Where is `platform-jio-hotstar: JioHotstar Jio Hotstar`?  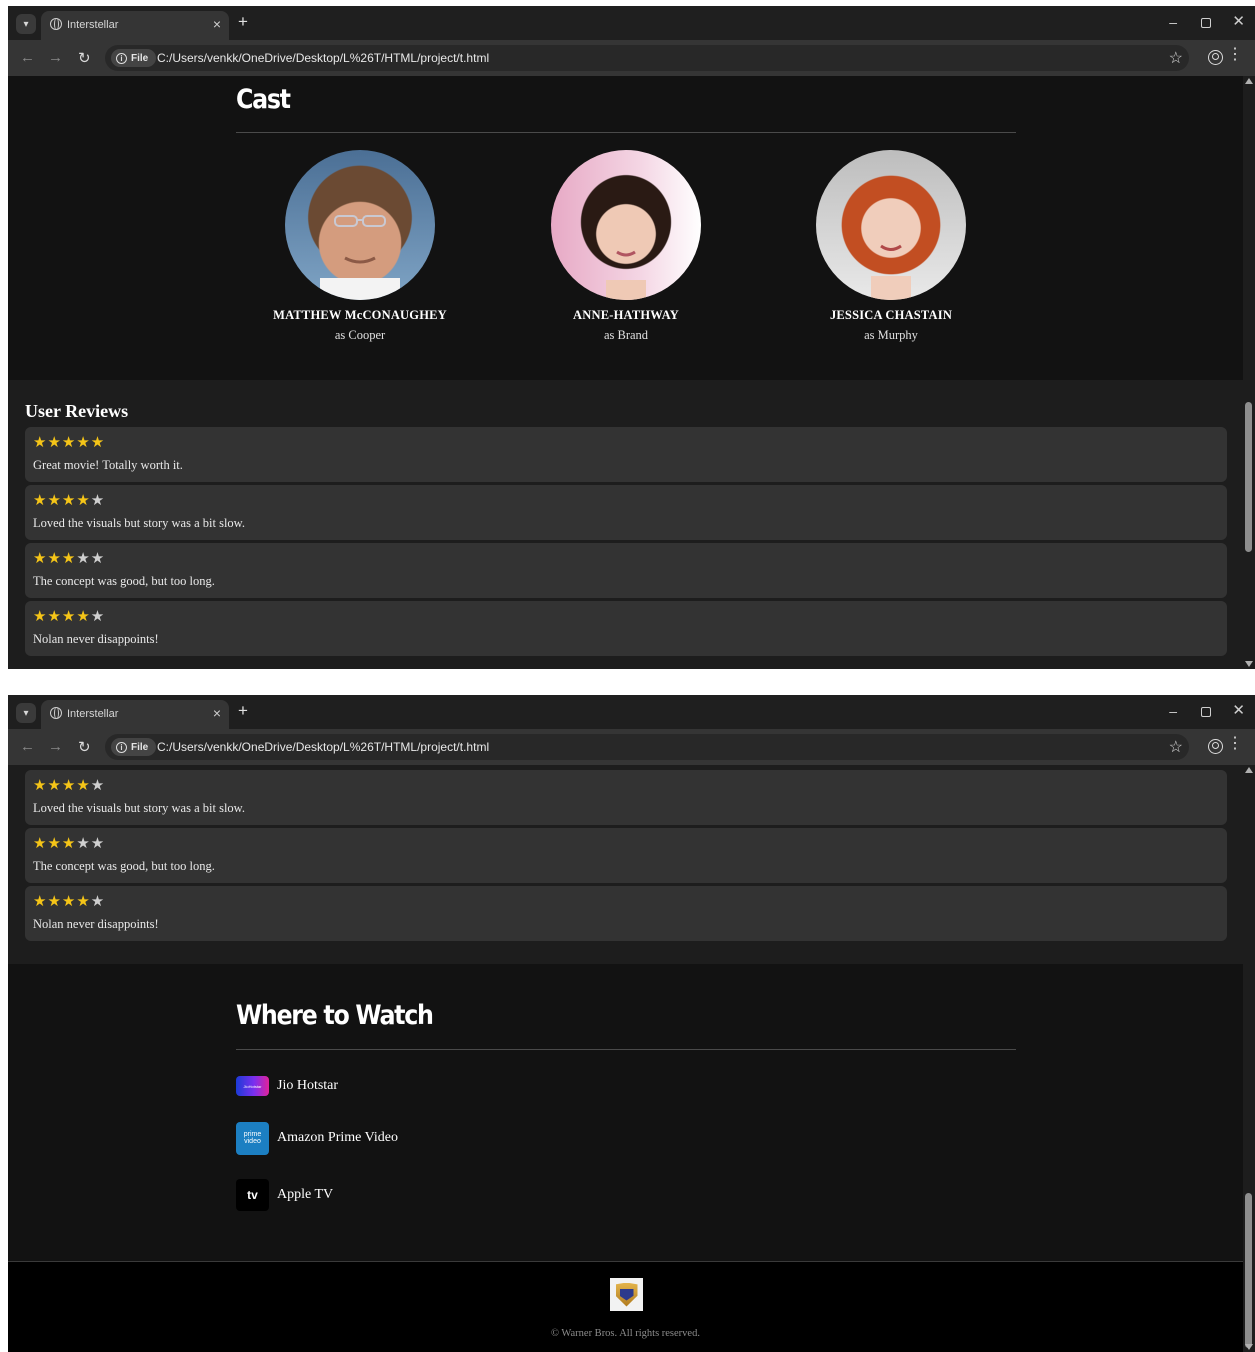
platform-jio-hotstar: JioHotstar Jio Hotstar is located at coordinates (287, 1086).